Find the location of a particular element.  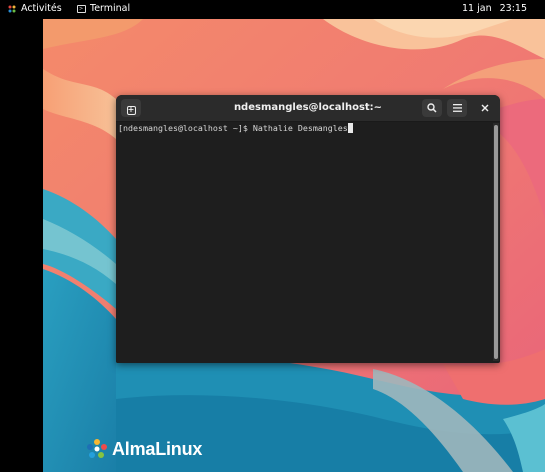

window-title: ndesmangles@localhost:~ is located at coordinates (308, 107).